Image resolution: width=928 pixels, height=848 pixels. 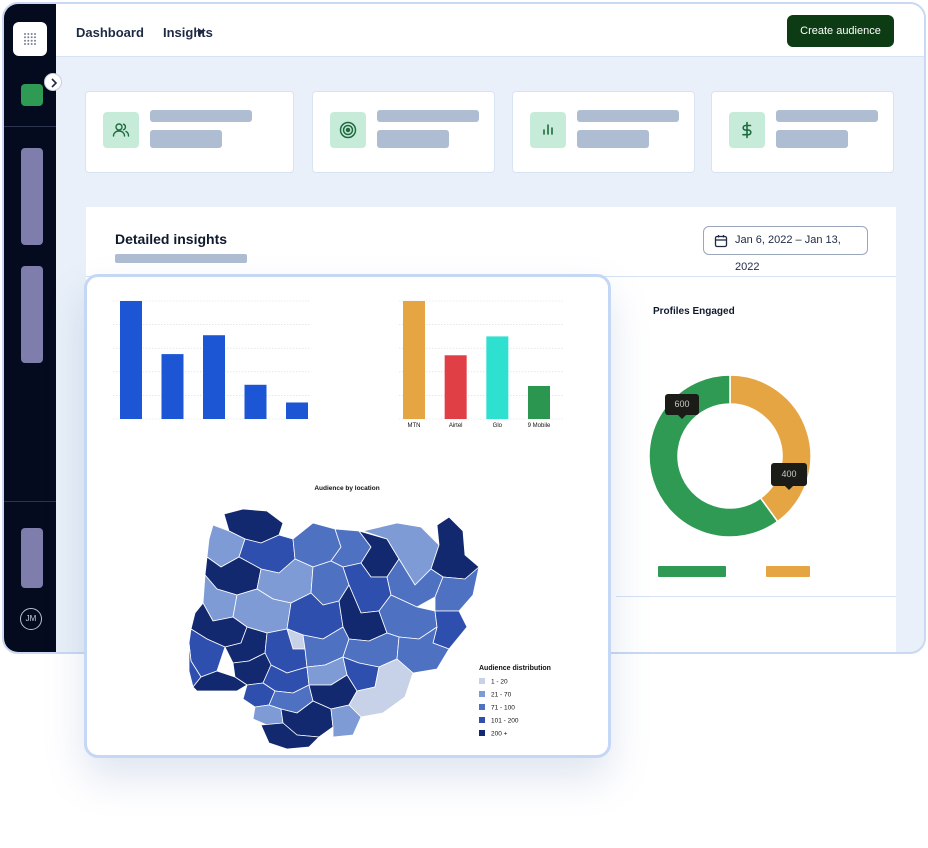 I want to click on map-legend-item: 71 - 100, so click(x=497, y=708).